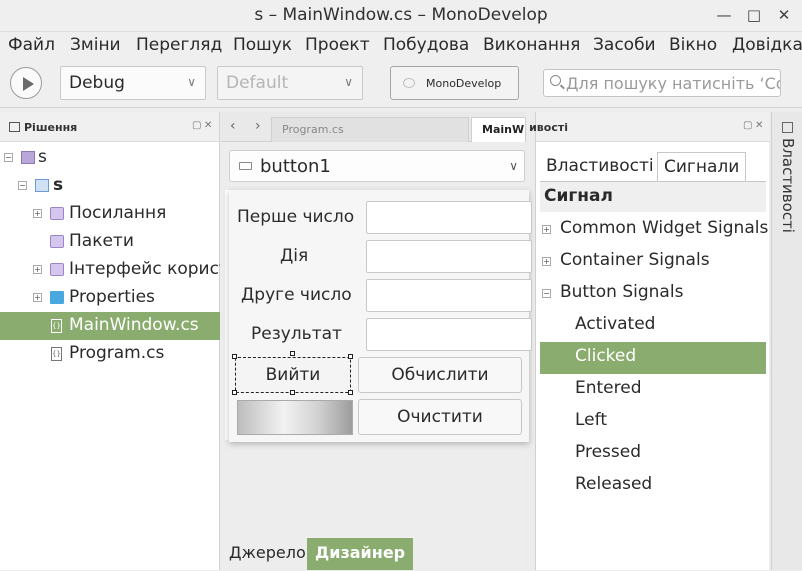  What do you see at coordinates (409, 83) in the screenshot?
I see `monodevelop-logo-icon` at bounding box center [409, 83].